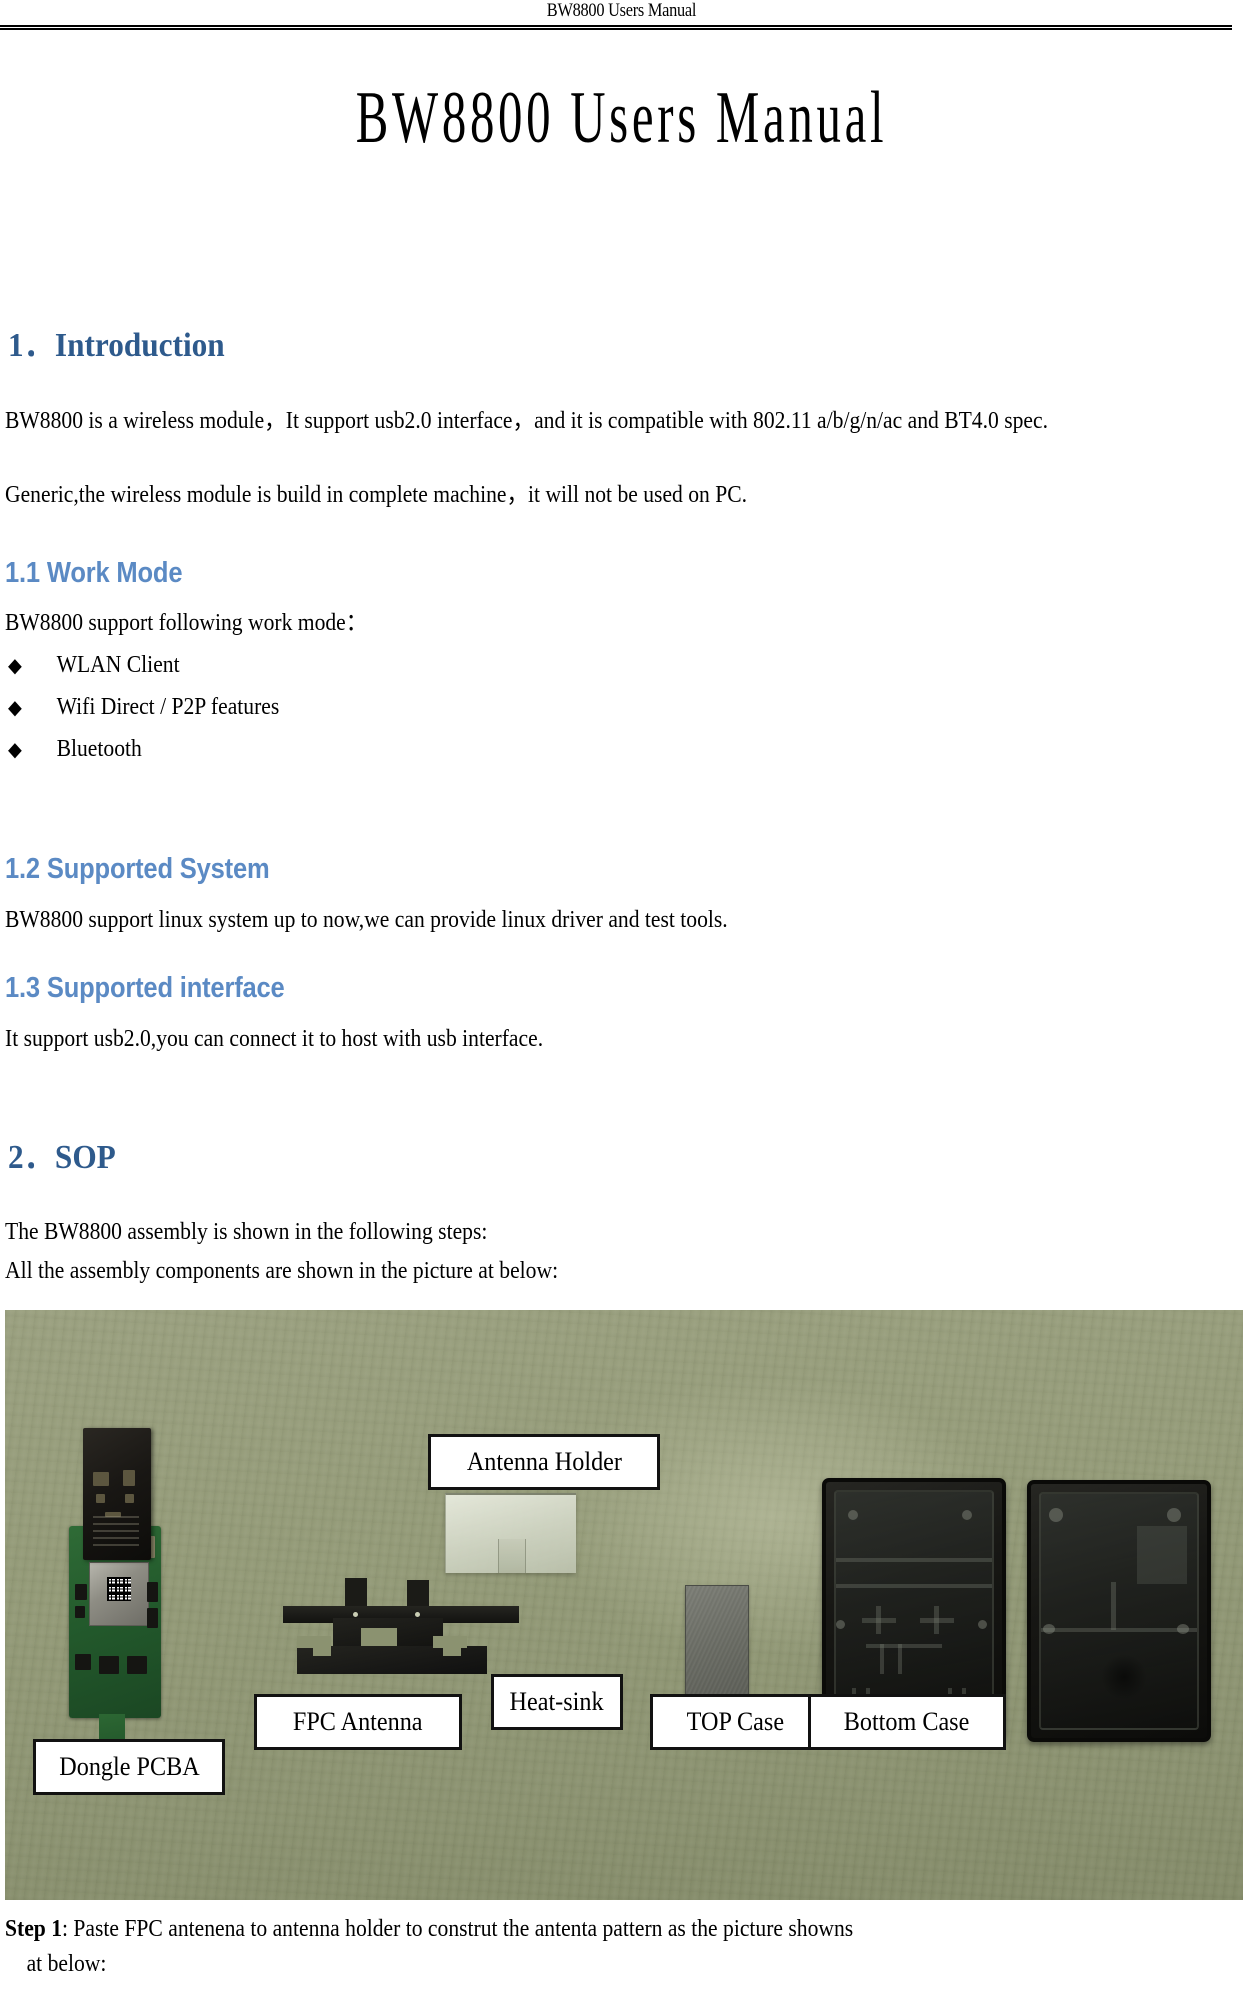  I want to click on case-recess, so click(1162, 1555).